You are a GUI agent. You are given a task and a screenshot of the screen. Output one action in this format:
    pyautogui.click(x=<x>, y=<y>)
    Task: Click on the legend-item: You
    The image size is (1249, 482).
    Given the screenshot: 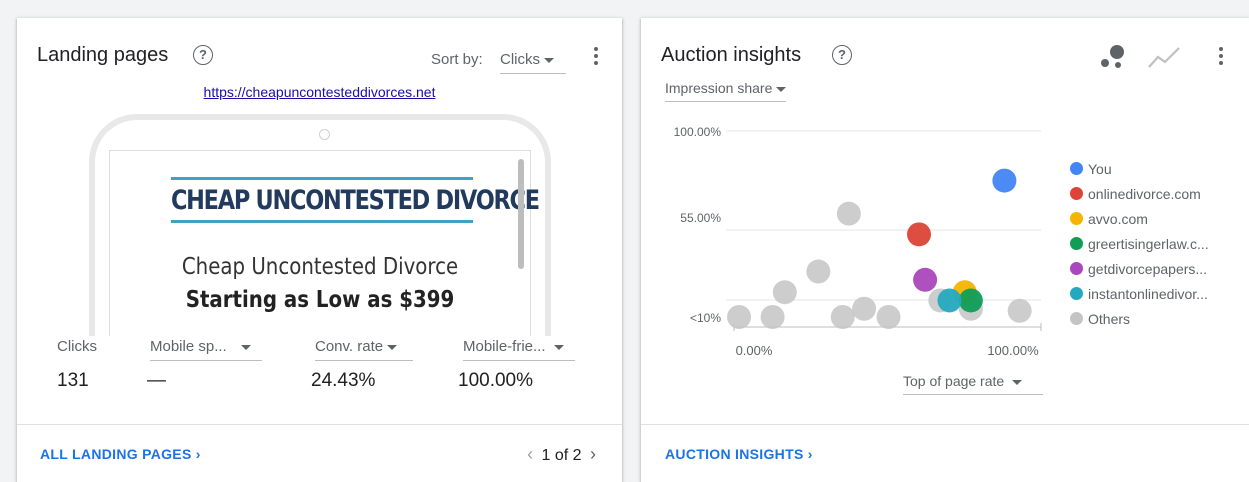 What is the action you would take?
    pyautogui.click(x=1139, y=168)
    